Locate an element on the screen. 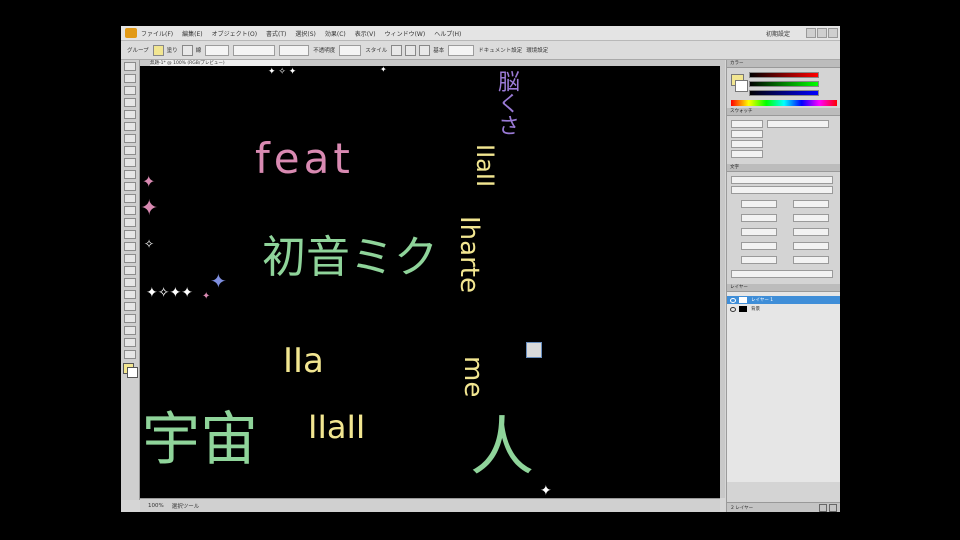 This screenshot has width=960, height=540. layers-panel-title: レイヤー is located at coordinates (783, 288).